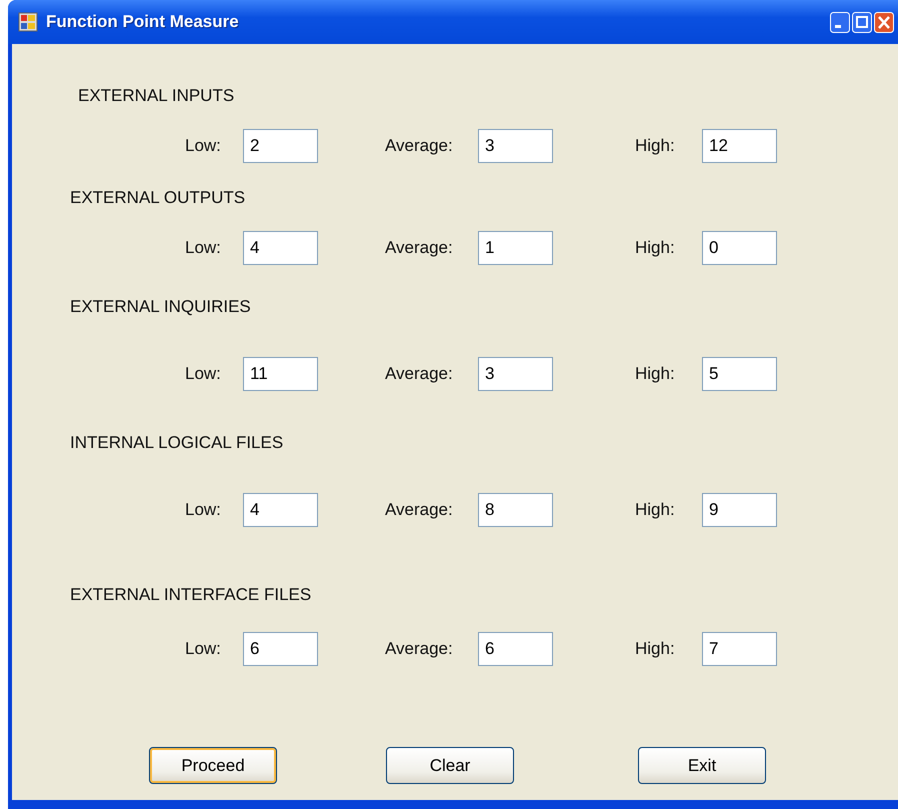 This screenshot has height=809, width=898. What do you see at coordinates (213, 765) in the screenshot?
I see `action-button: Proceed` at bounding box center [213, 765].